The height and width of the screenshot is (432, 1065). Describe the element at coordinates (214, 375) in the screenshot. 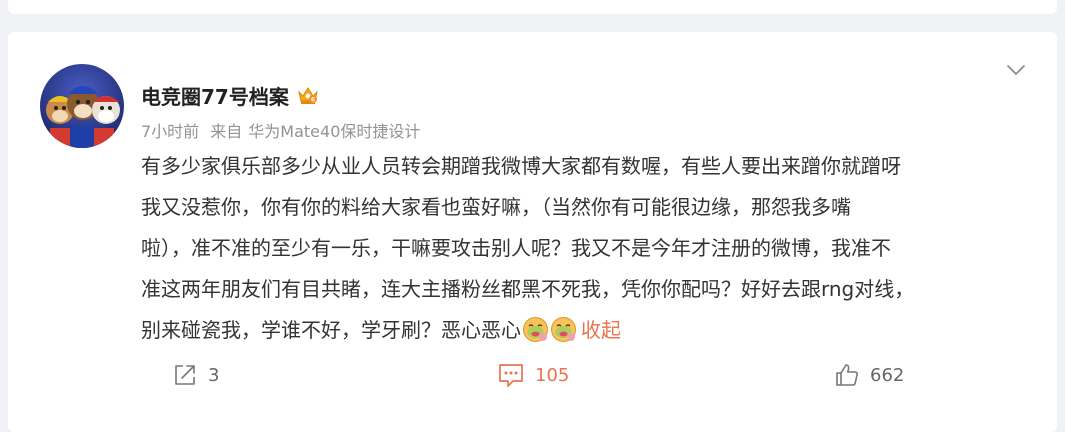

I see `forward-count: 3` at that location.